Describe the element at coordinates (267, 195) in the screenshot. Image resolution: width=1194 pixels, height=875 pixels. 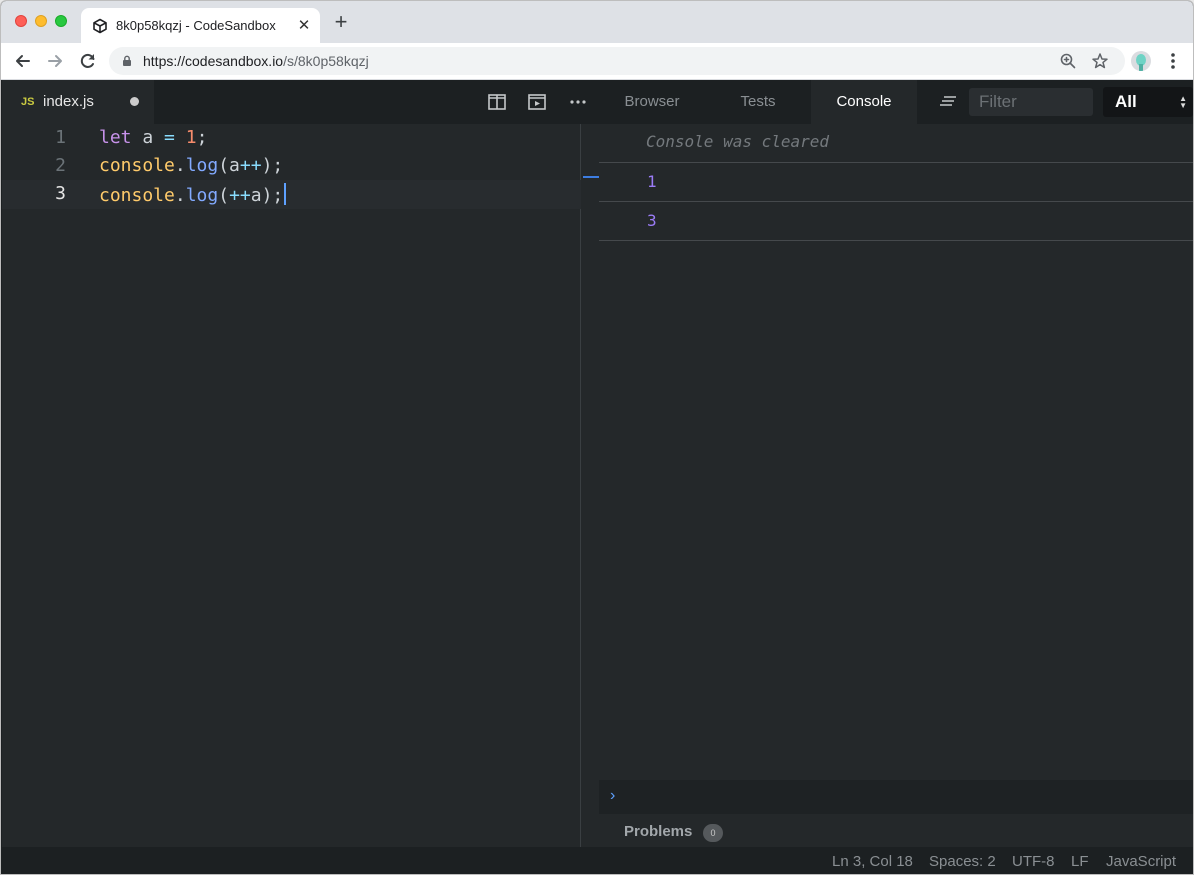
I see `code-token: a);` at that location.